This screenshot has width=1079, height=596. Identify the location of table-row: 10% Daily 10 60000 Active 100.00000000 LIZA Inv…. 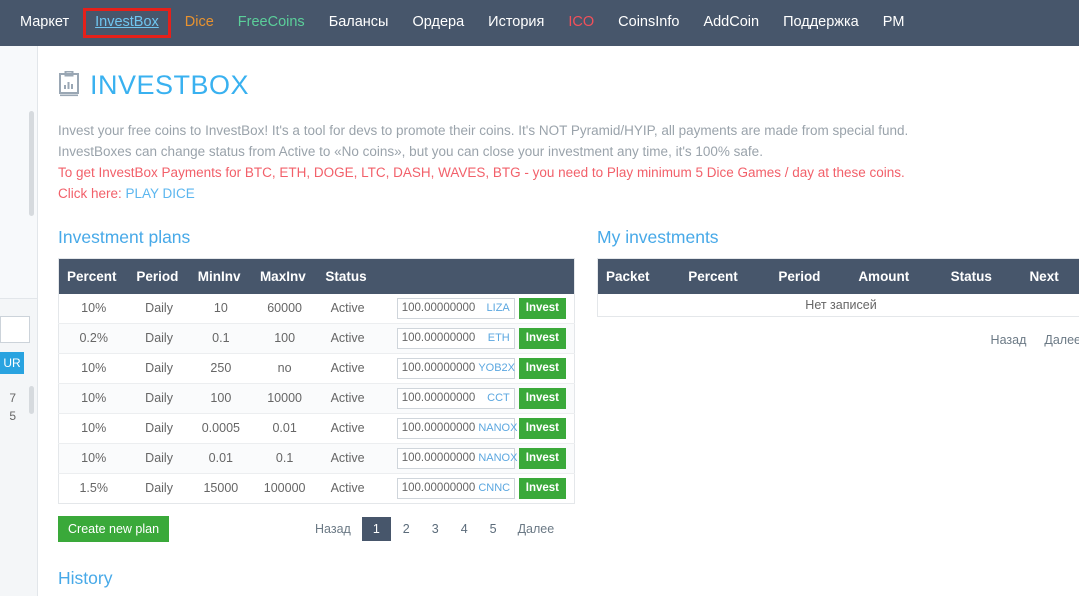
(317, 309).